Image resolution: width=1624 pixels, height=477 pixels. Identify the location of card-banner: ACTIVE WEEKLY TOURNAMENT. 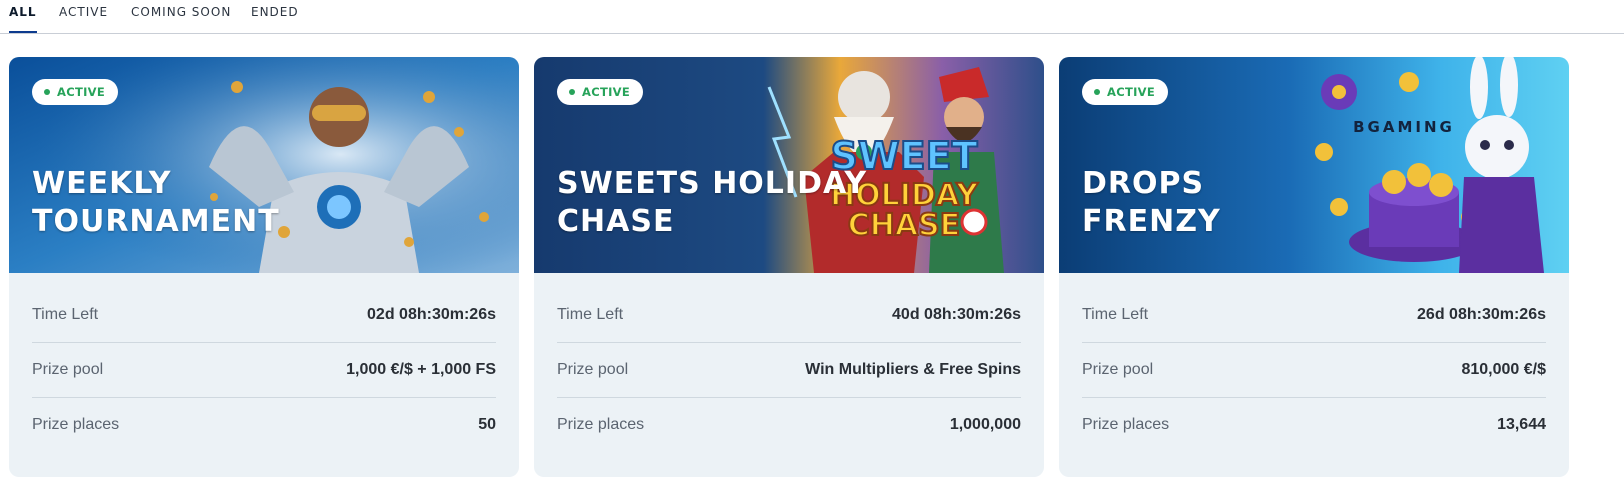
(264, 165).